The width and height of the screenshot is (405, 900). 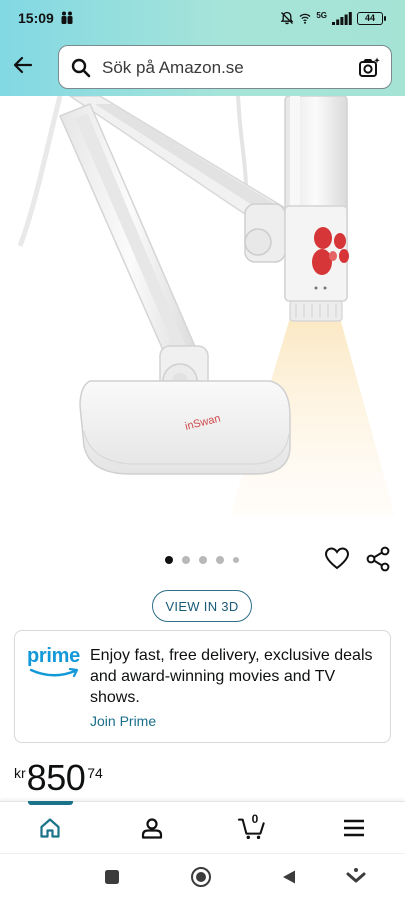 I want to click on nav-account-button, so click(x=152, y=828).